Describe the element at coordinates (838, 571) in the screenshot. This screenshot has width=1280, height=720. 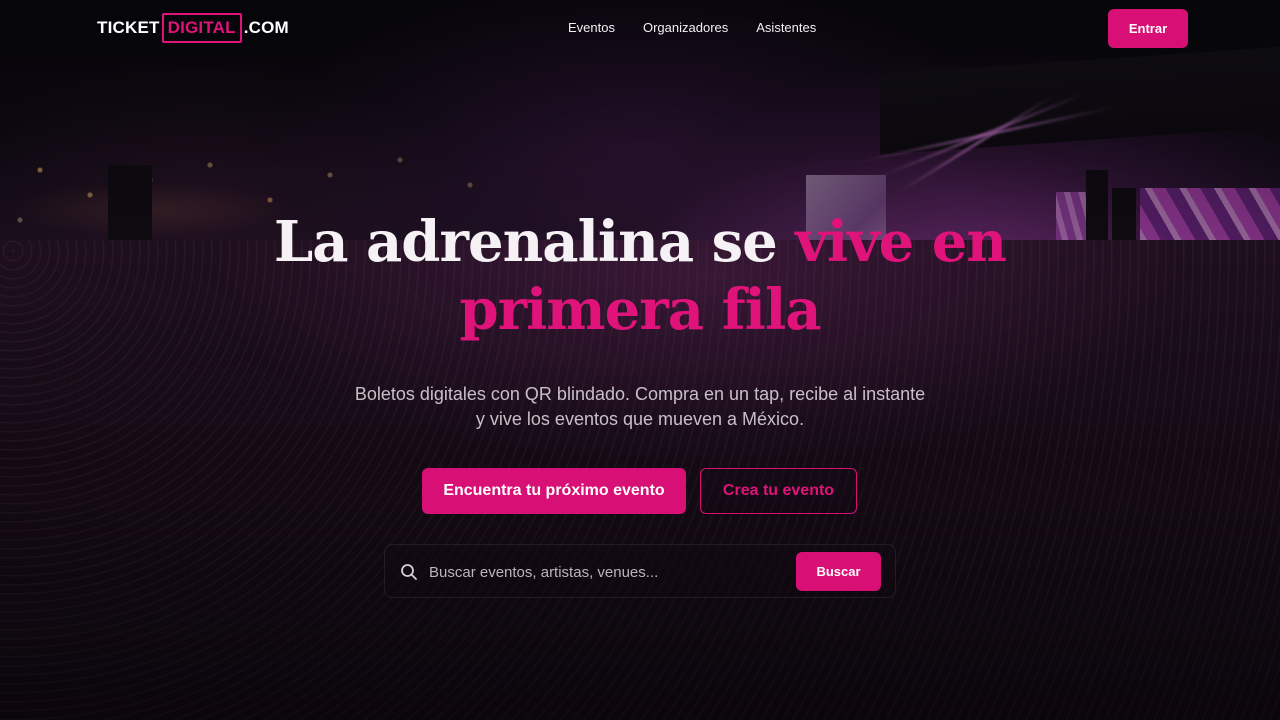
I see `search-button: Buscar` at that location.